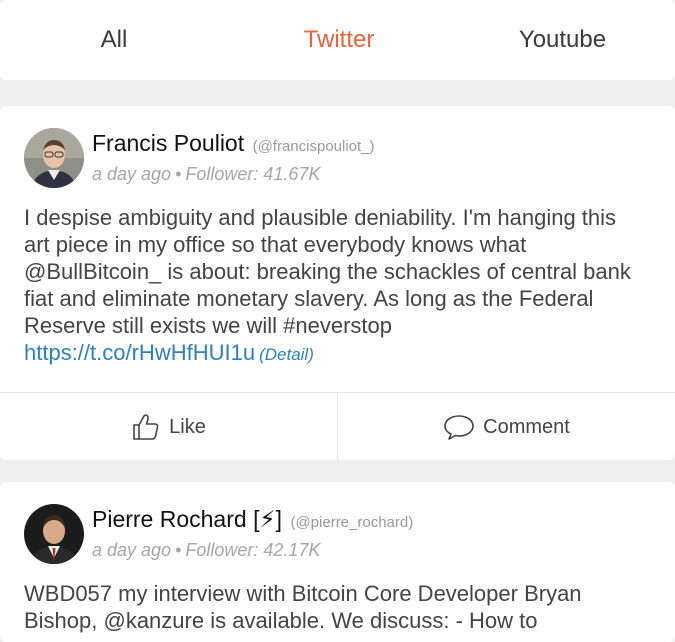  What do you see at coordinates (187, 519) in the screenshot?
I see `author-name: Pierre Rochard [⚡]` at bounding box center [187, 519].